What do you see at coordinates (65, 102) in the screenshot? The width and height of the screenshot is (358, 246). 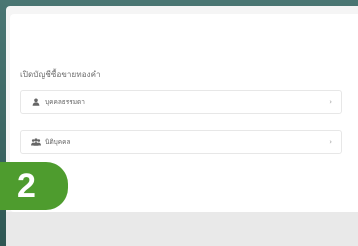 I see `option-label-individual: บุคคลธรรมดา` at bounding box center [65, 102].